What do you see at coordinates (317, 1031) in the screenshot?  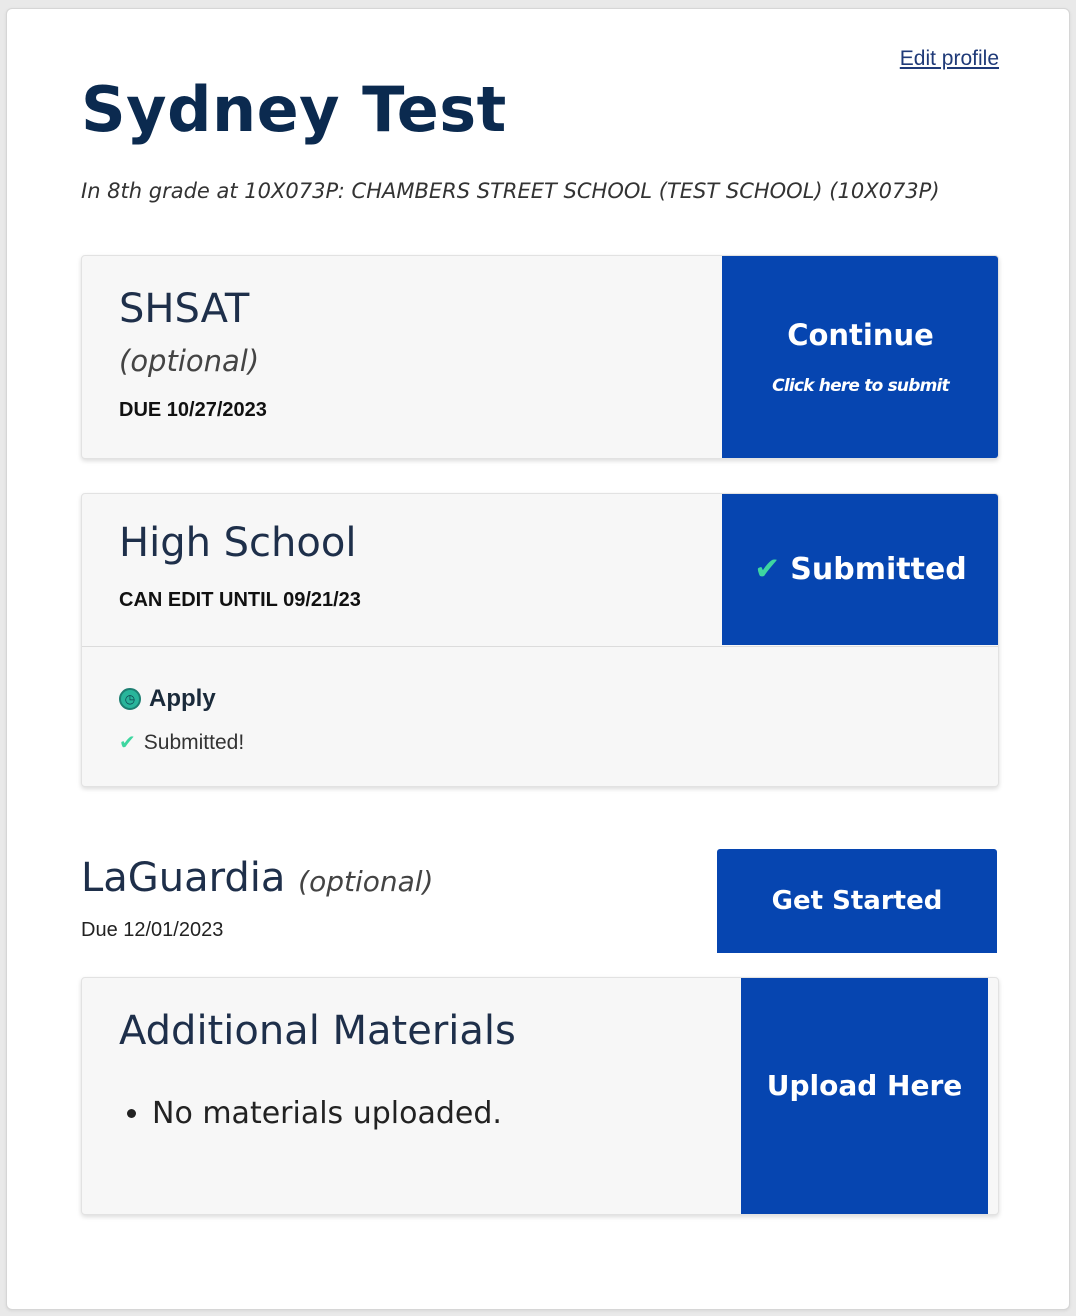 I see `additional-materials-title: Additional Materials` at bounding box center [317, 1031].